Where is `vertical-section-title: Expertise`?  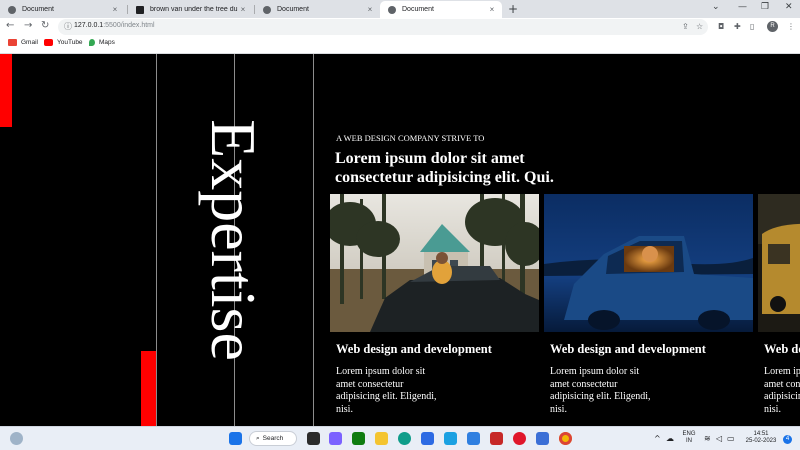
vertical-section-title: Expertise is located at coordinates (233, 240).